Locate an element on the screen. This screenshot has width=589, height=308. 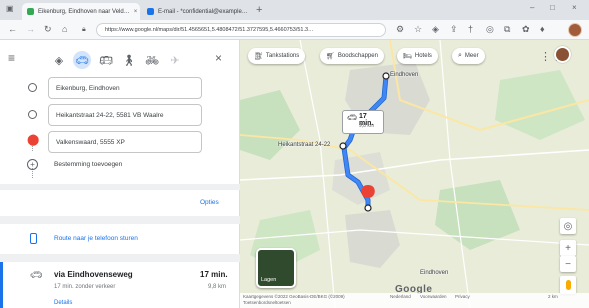
footer-link-privacy: Privacy is located at coordinates (462, 296).